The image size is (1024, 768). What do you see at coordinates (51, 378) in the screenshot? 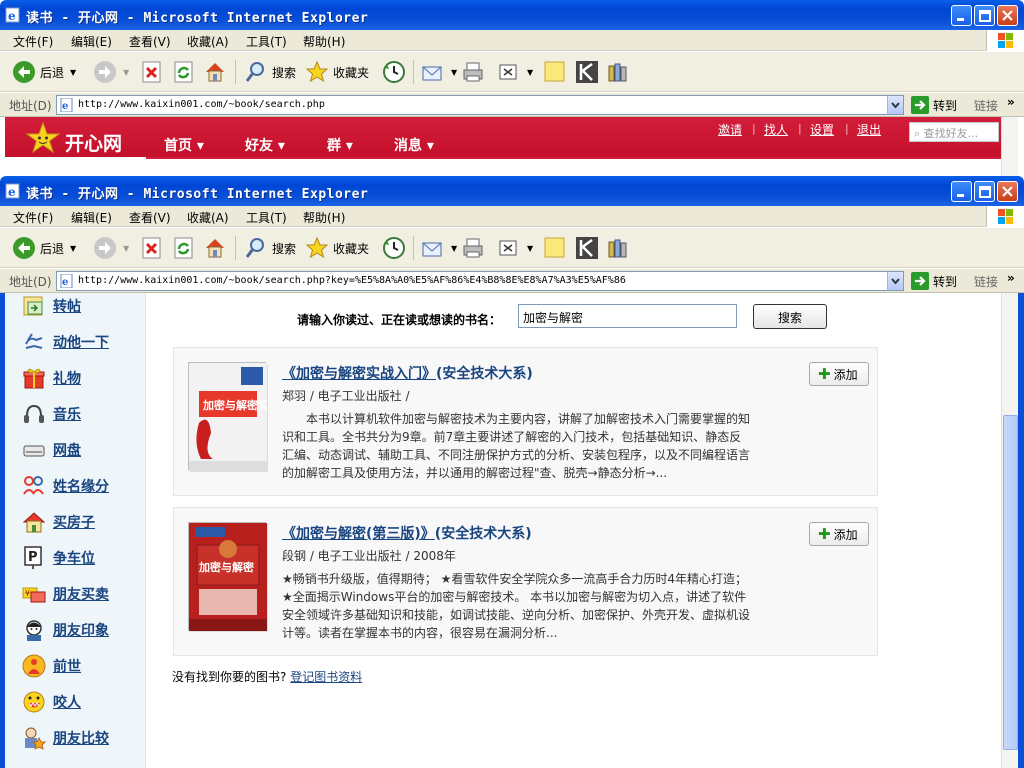
I see `sidebar-item-gift: 礼物` at bounding box center [51, 378].